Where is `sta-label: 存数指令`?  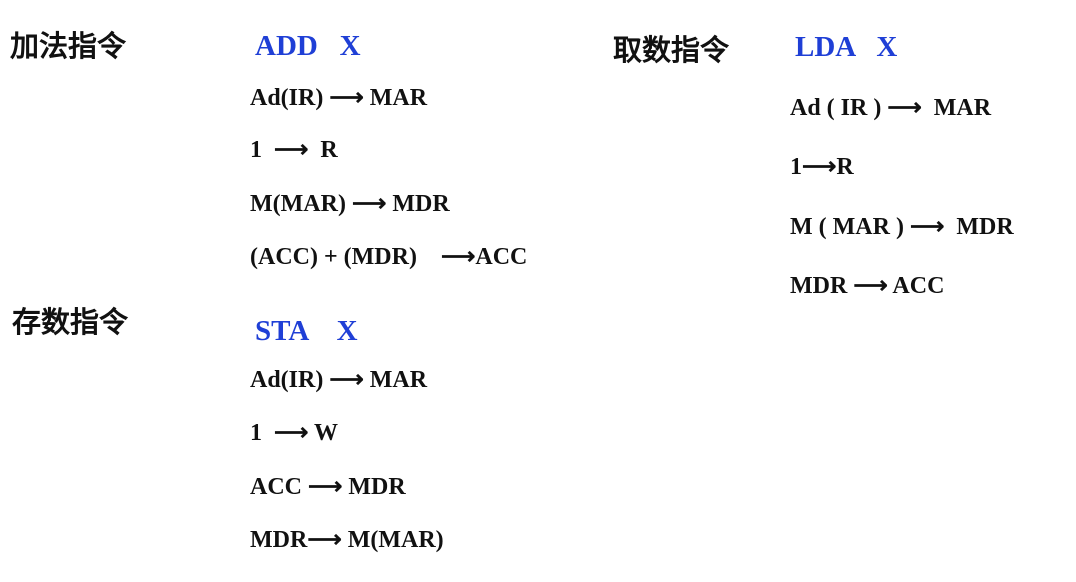
sta-label: 存数指令 is located at coordinates (70, 322).